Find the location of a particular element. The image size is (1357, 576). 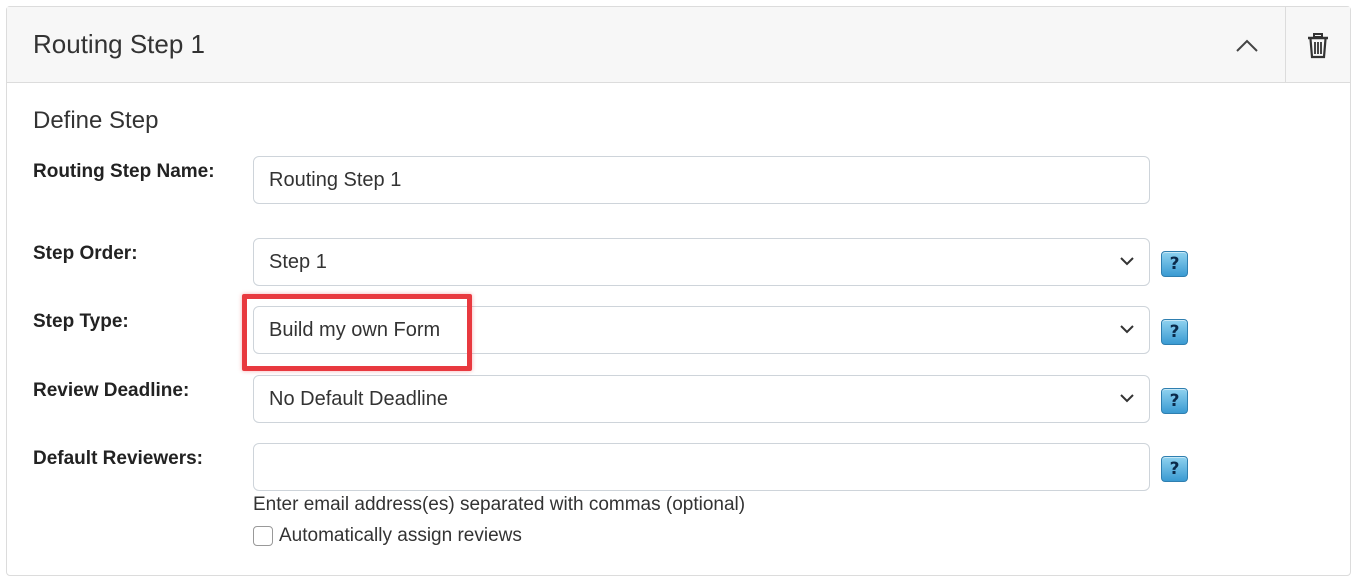

auto-assign-row: Automatically assign reviews is located at coordinates (387, 536).